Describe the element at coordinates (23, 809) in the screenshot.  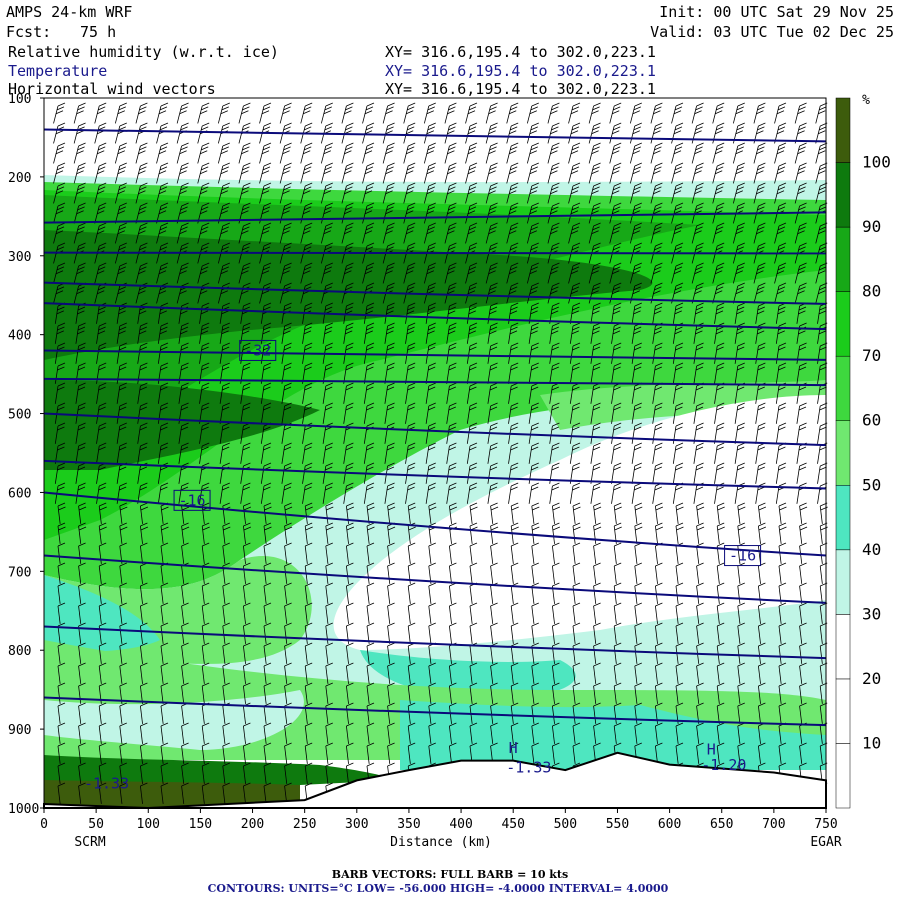
I see `y-tick-label: 1000` at that location.